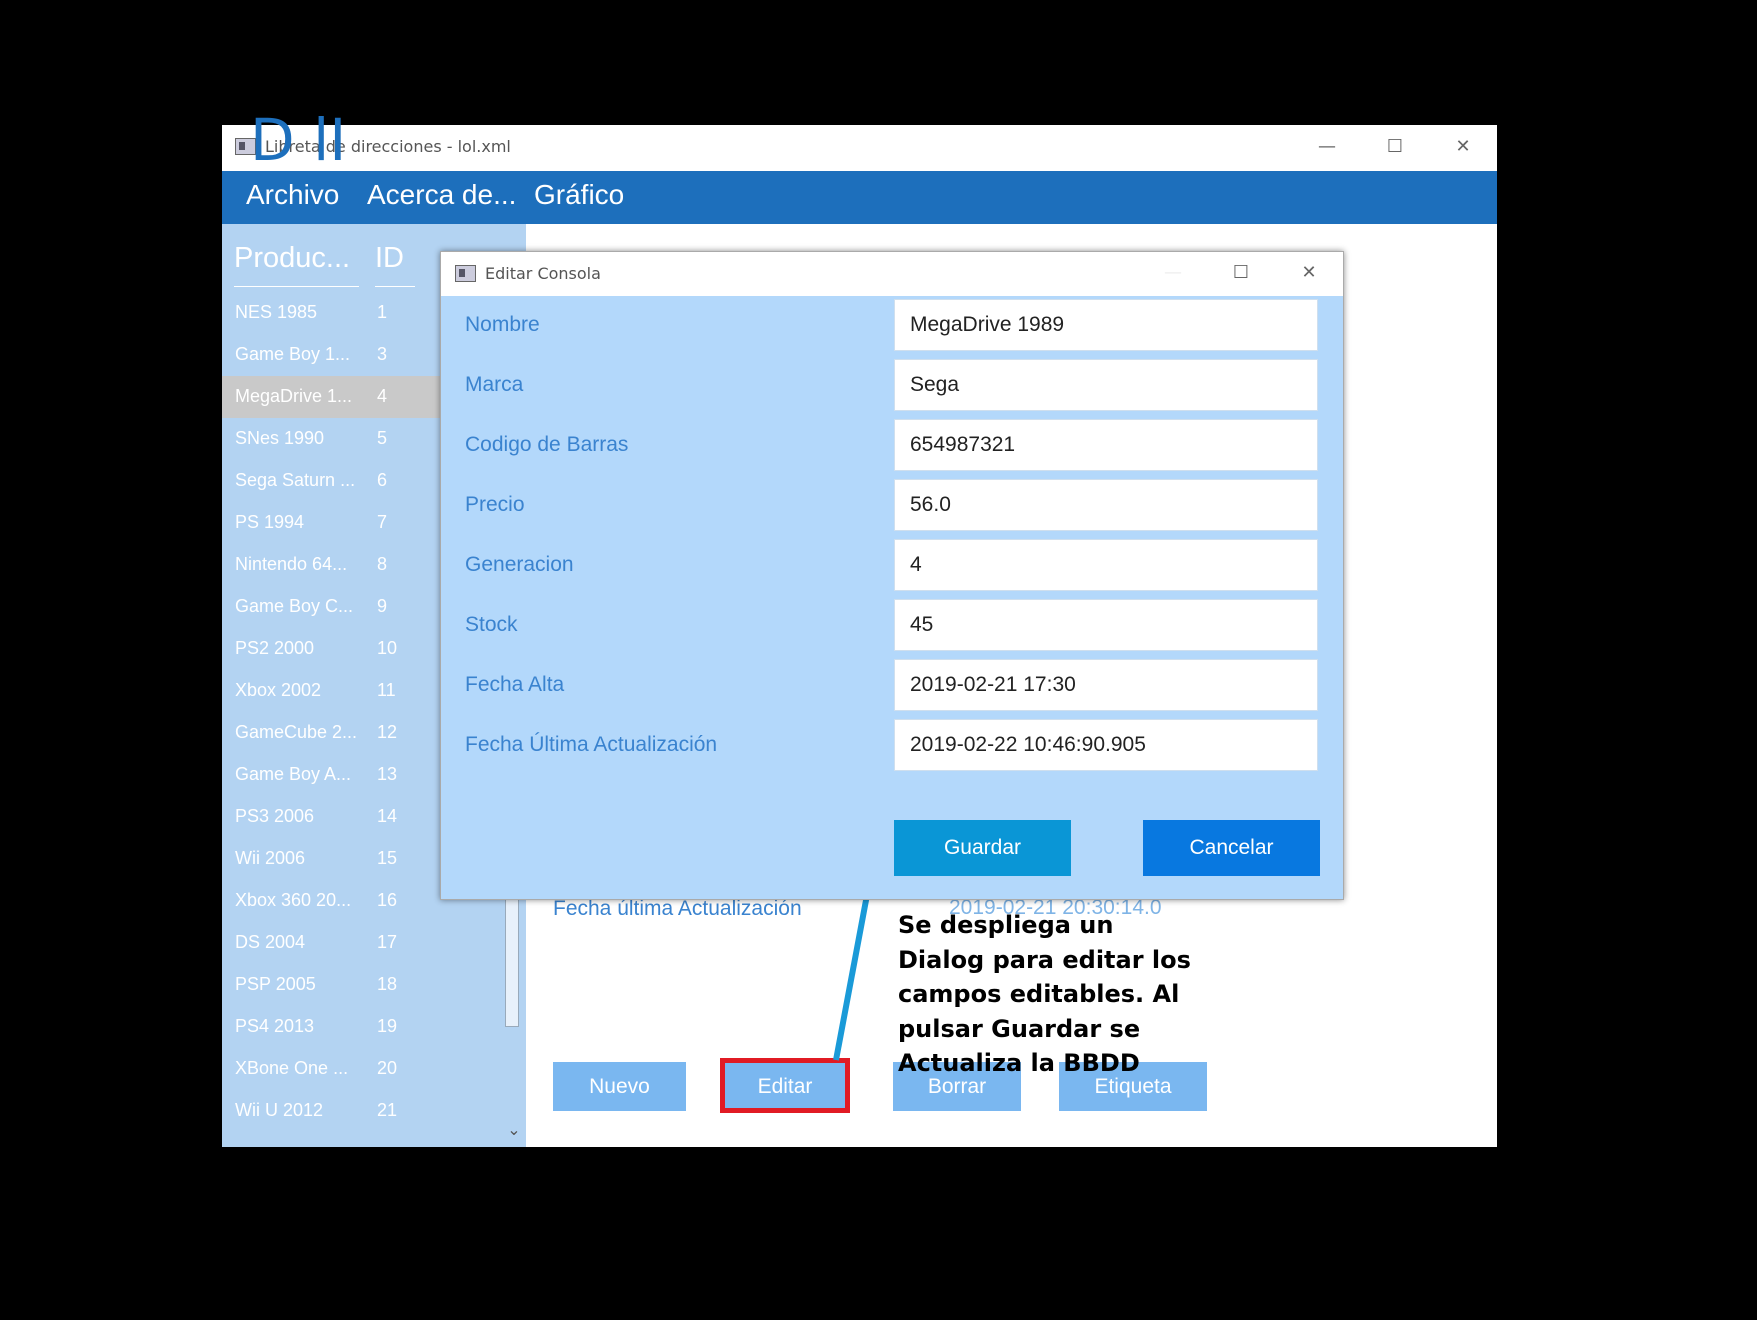  What do you see at coordinates (543, 273) in the screenshot?
I see `dialog-title: Editar Consola` at bounding box center [543, 273].